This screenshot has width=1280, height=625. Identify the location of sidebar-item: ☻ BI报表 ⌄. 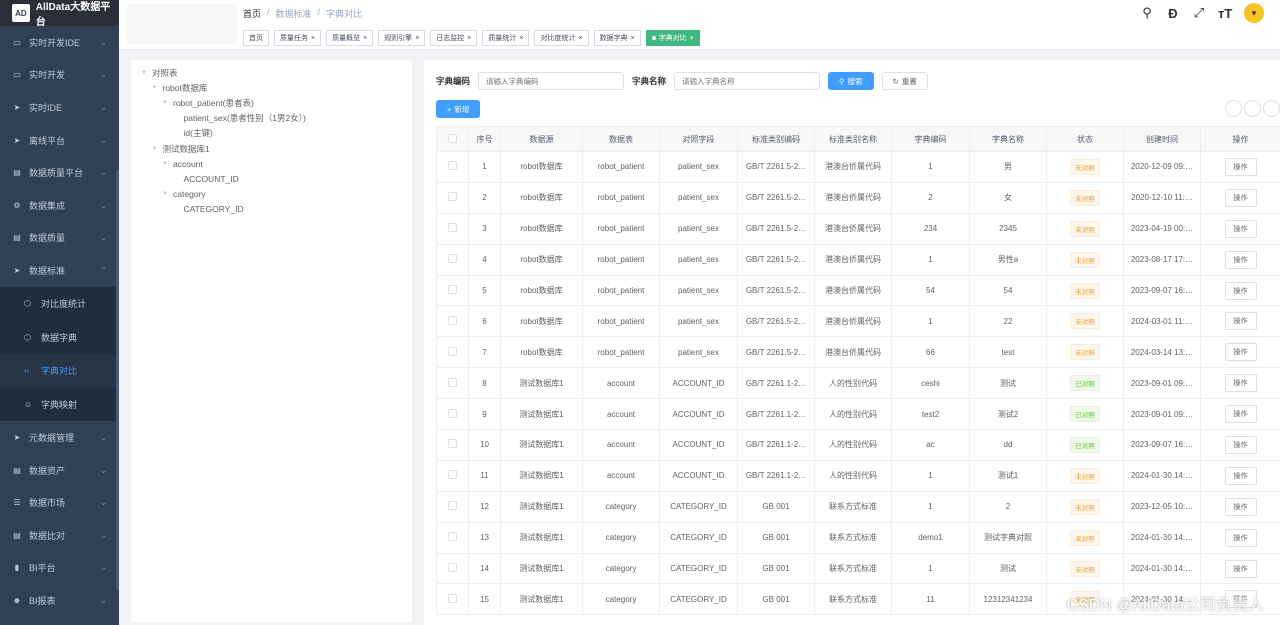
(59, 600).